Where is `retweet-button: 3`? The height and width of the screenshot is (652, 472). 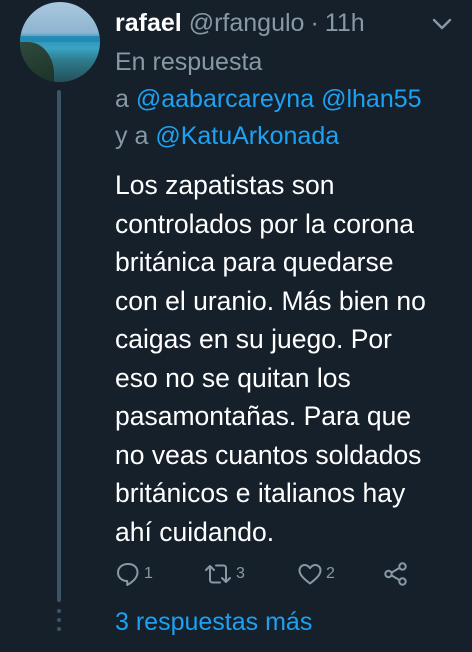
retweet-button: 3 is located at coordinates (224, 574).